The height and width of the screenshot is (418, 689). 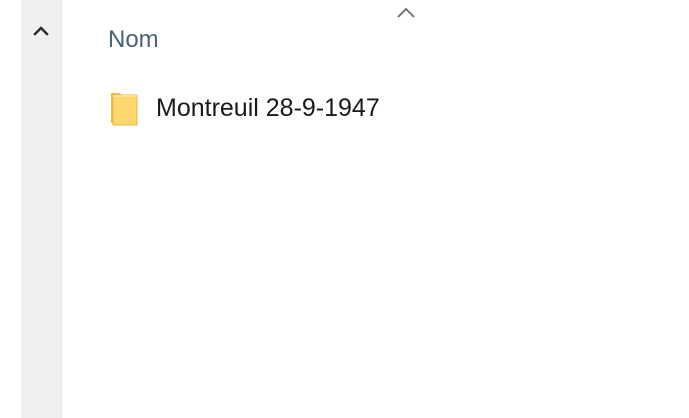 I want to click on scroll-up-button, so click(x=41, y=31).